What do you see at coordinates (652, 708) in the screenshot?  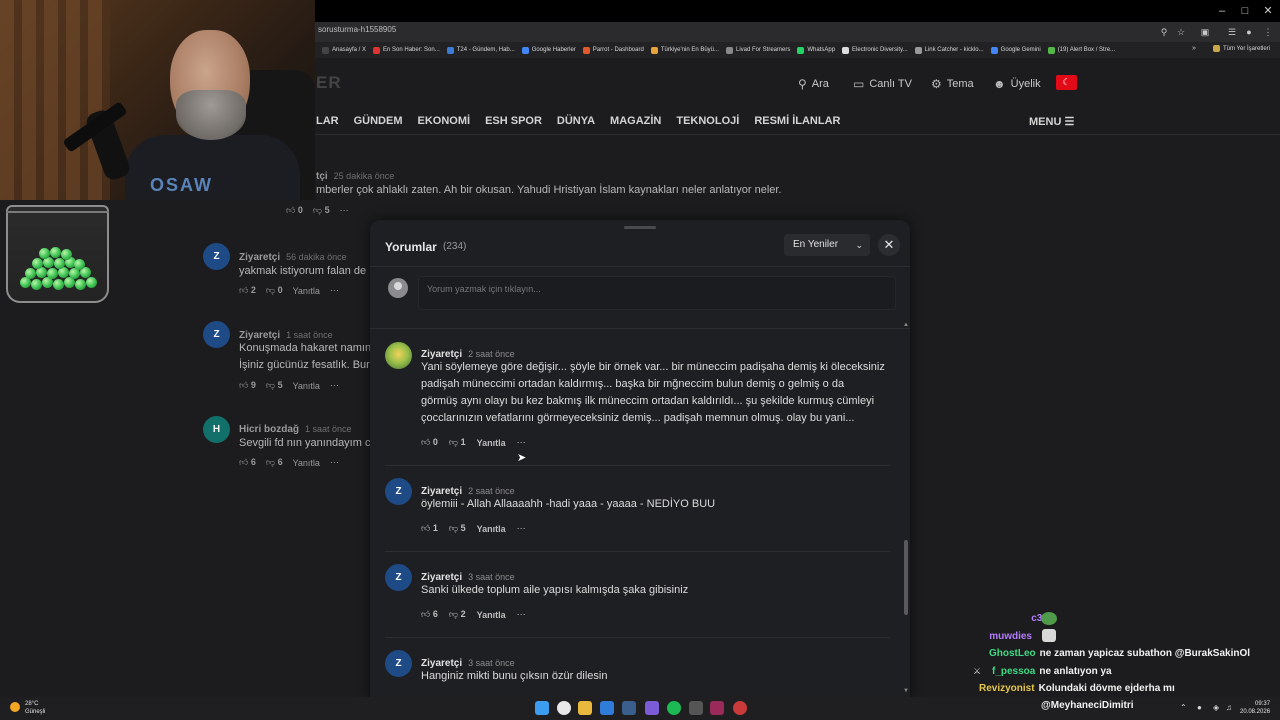 I see `discord-icon` at bounding box center [652, 708].